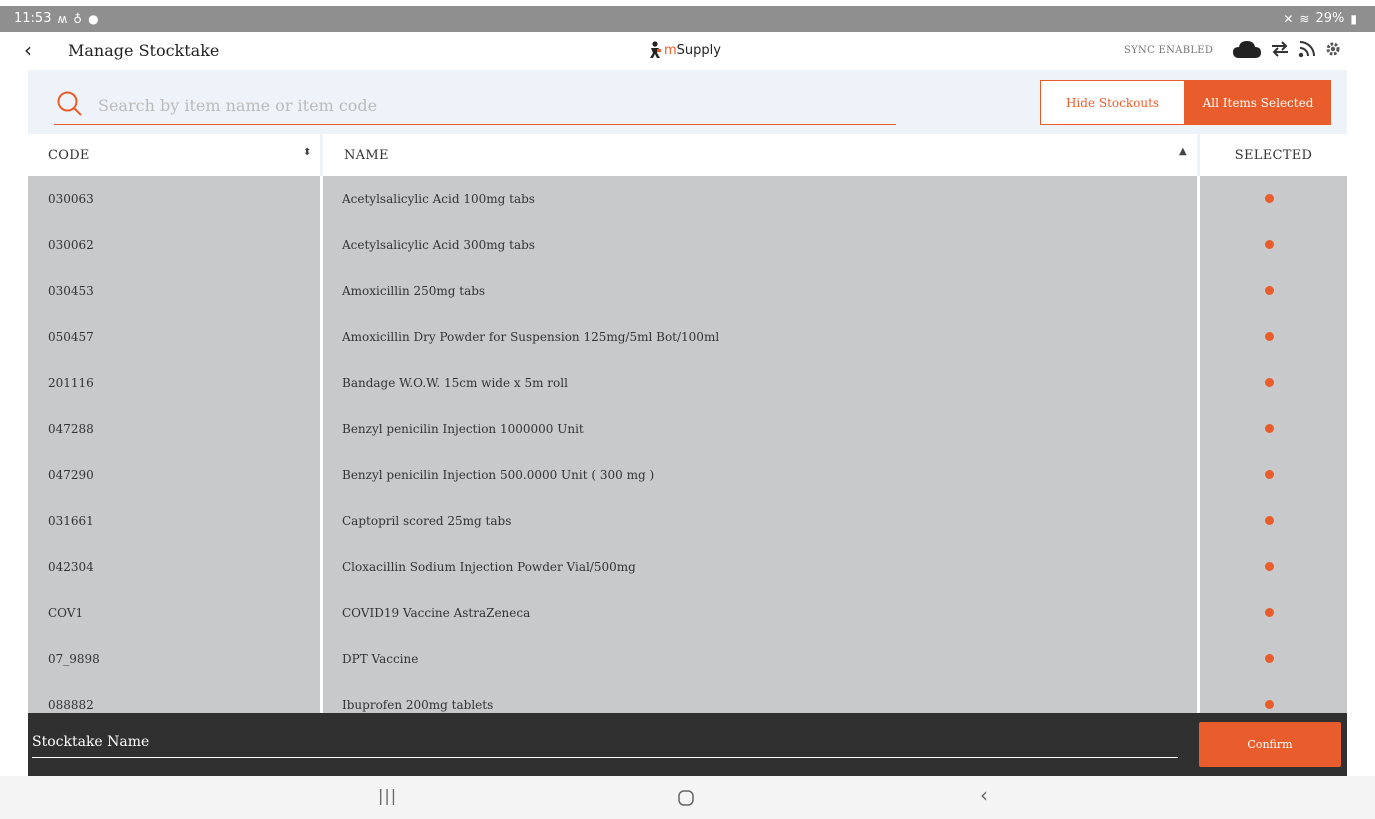 This screenshot has width=1375, height=819. What do you see at coordinates (71, 291) in the screenshot?
I see `item-code: 030453` at bounding box center [71, 291].